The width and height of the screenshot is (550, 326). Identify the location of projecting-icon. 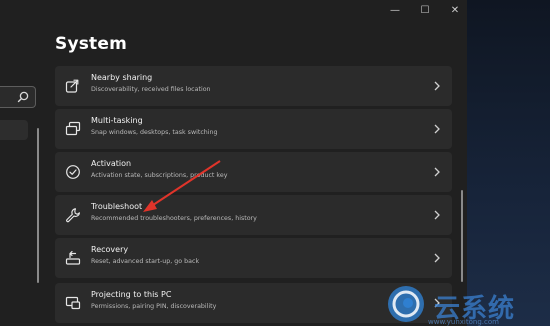
(73, 303).